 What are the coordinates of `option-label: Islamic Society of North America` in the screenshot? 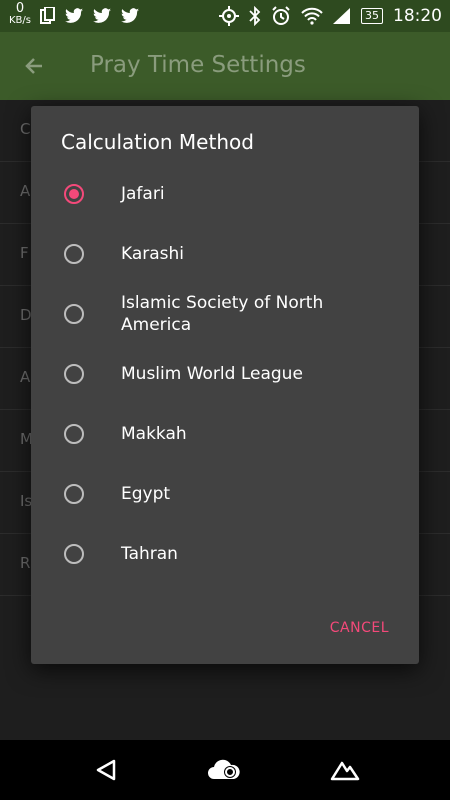 It's located at (222, 314).